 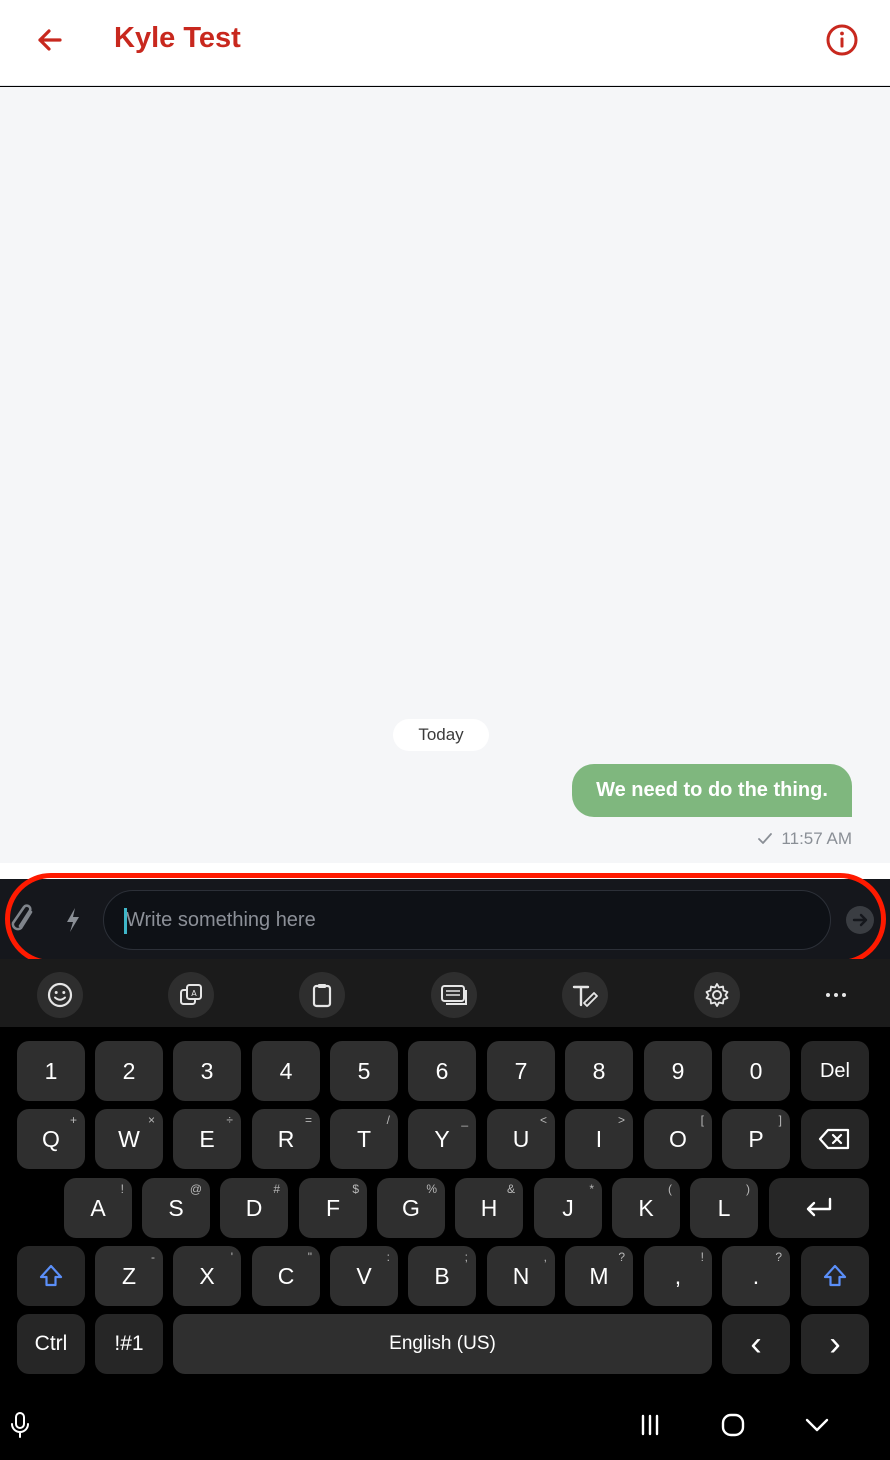 I want to click on key-y: Y _, so click(x=442, y=1139).